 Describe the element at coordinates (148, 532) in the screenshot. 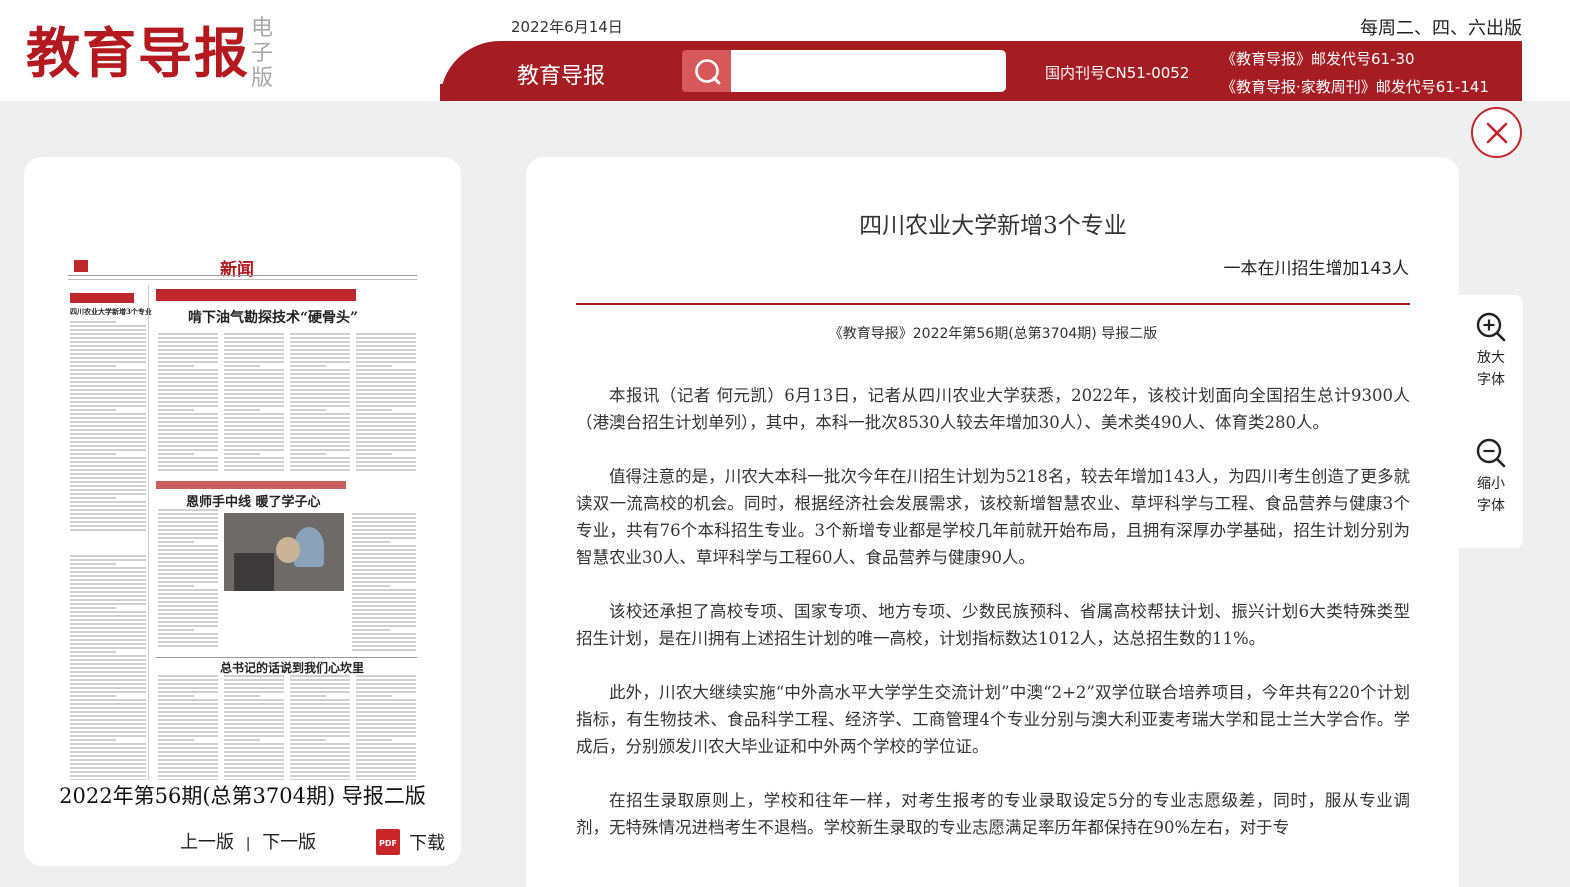

I see `thumb-column-rule` at that location.